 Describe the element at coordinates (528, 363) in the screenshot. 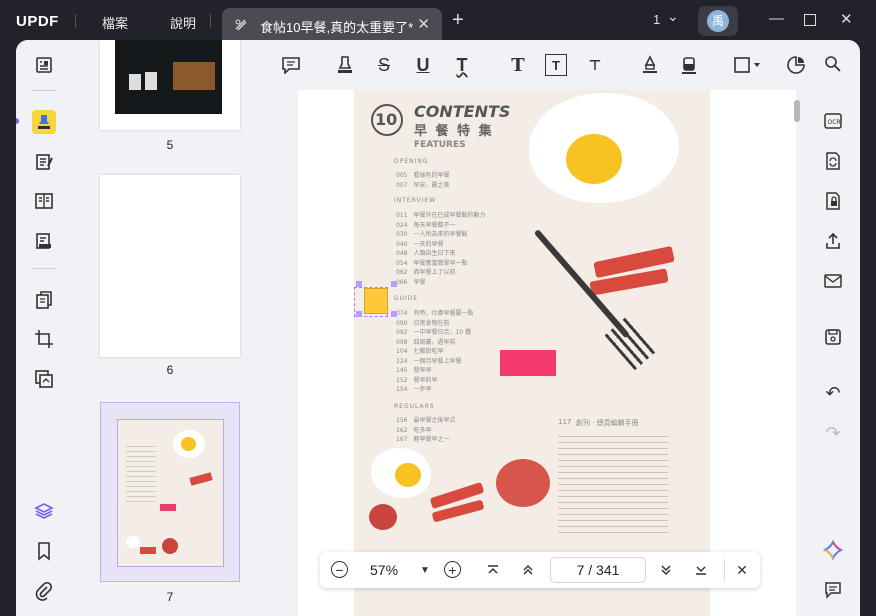

I see `pink-rectangle-annotation` at that location.